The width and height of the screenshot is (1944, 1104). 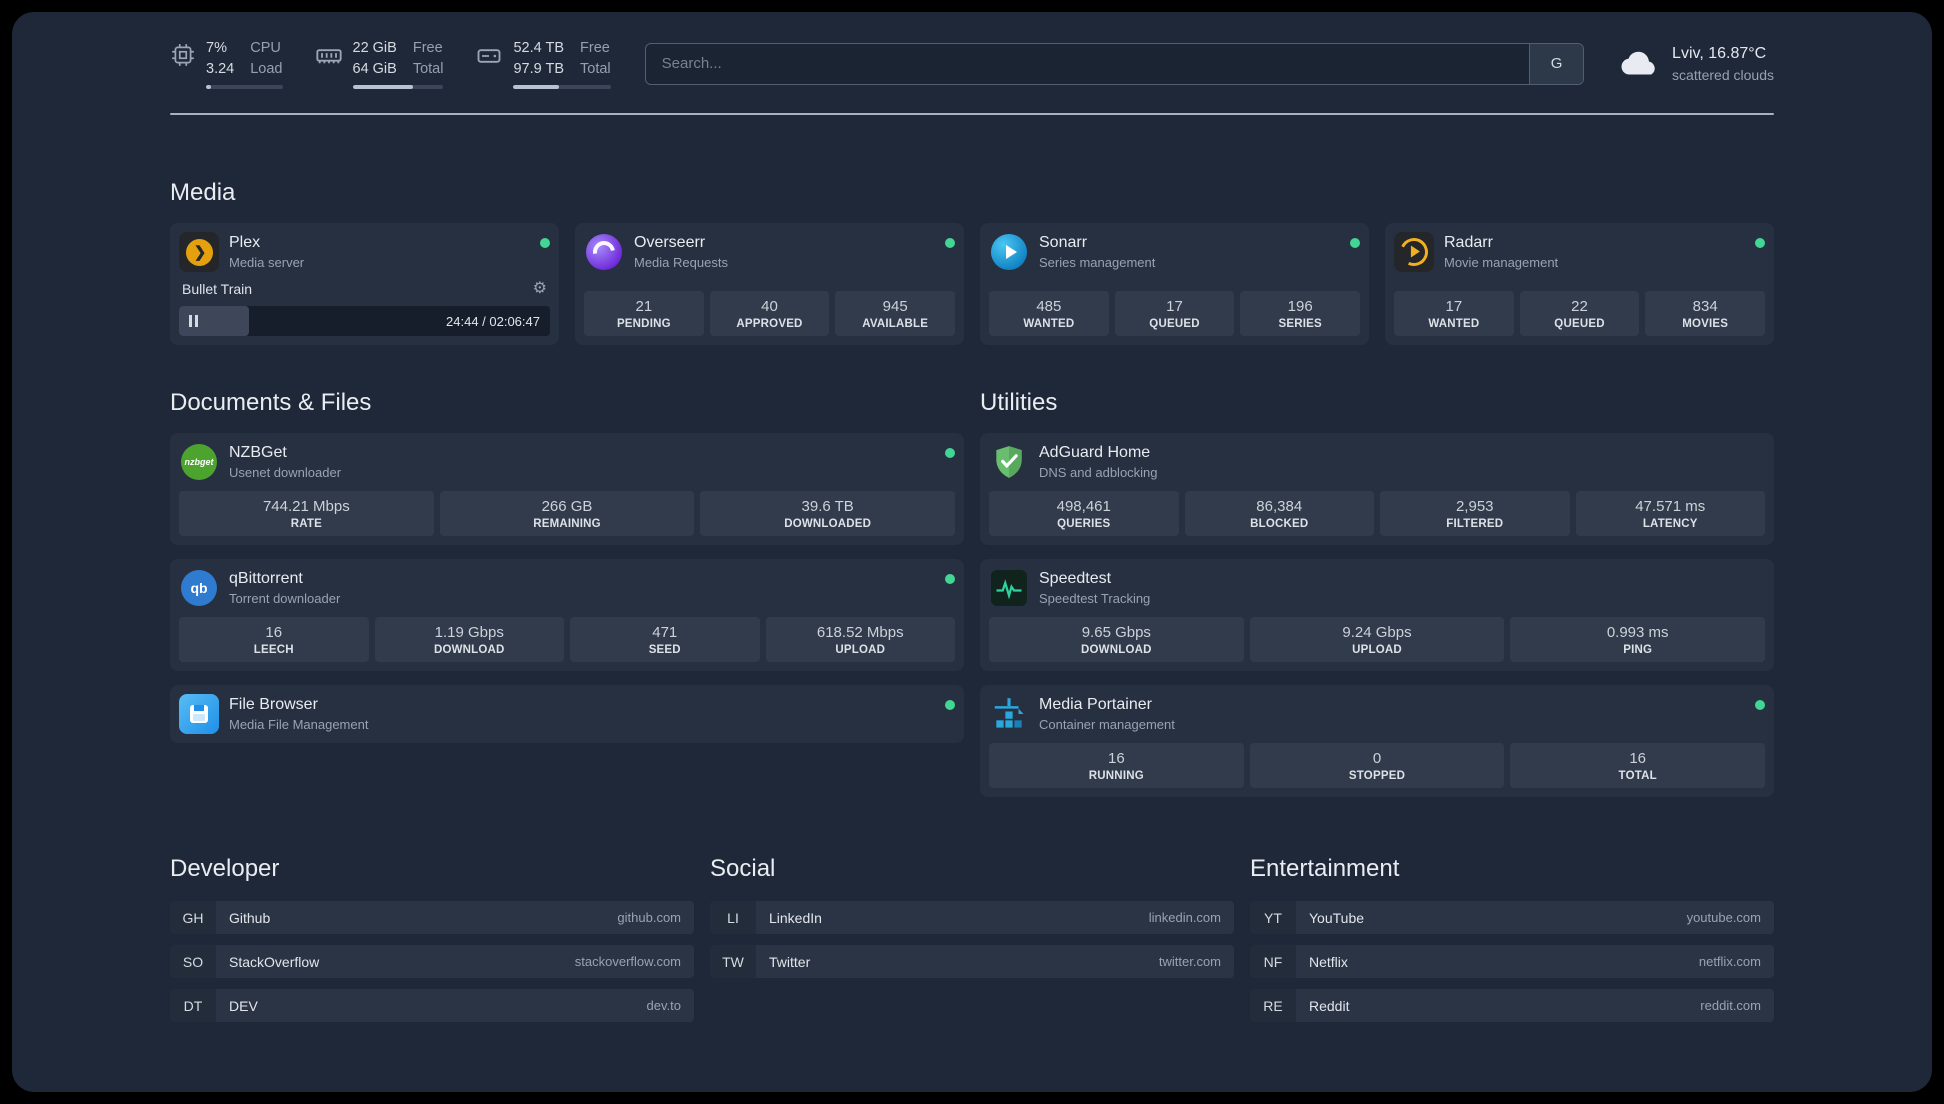 What do you see at coordinates (1730, 1006) in the screenshot?
I see `bookmark-url: reddit.com` at bounding box center [1730, 1006].